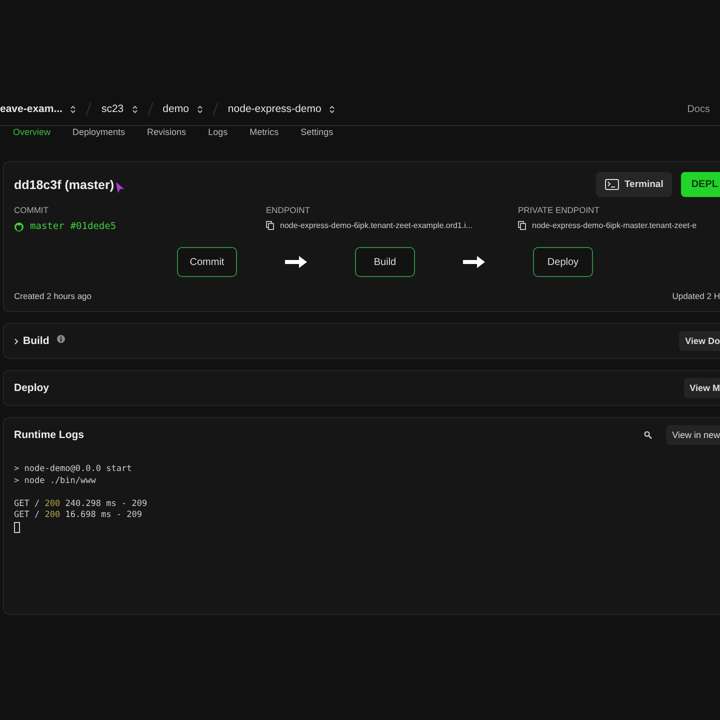  Describe the element at coordinates (264, 132) in the screenshot. I see `tab: Metrics` at that location.